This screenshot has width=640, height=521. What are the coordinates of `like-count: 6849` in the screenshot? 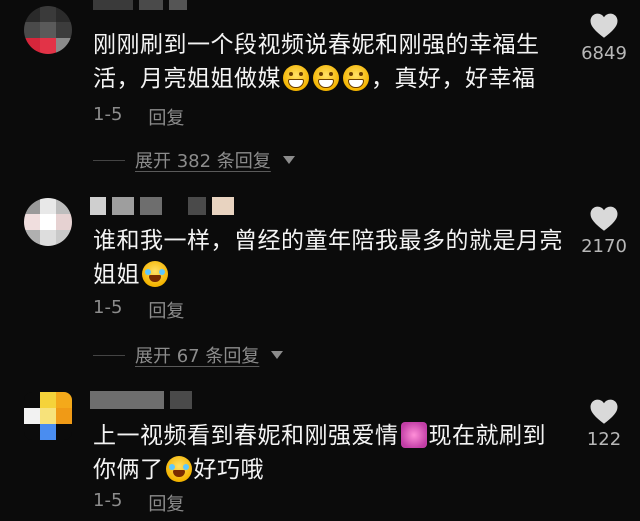 It's located at (604, 53).